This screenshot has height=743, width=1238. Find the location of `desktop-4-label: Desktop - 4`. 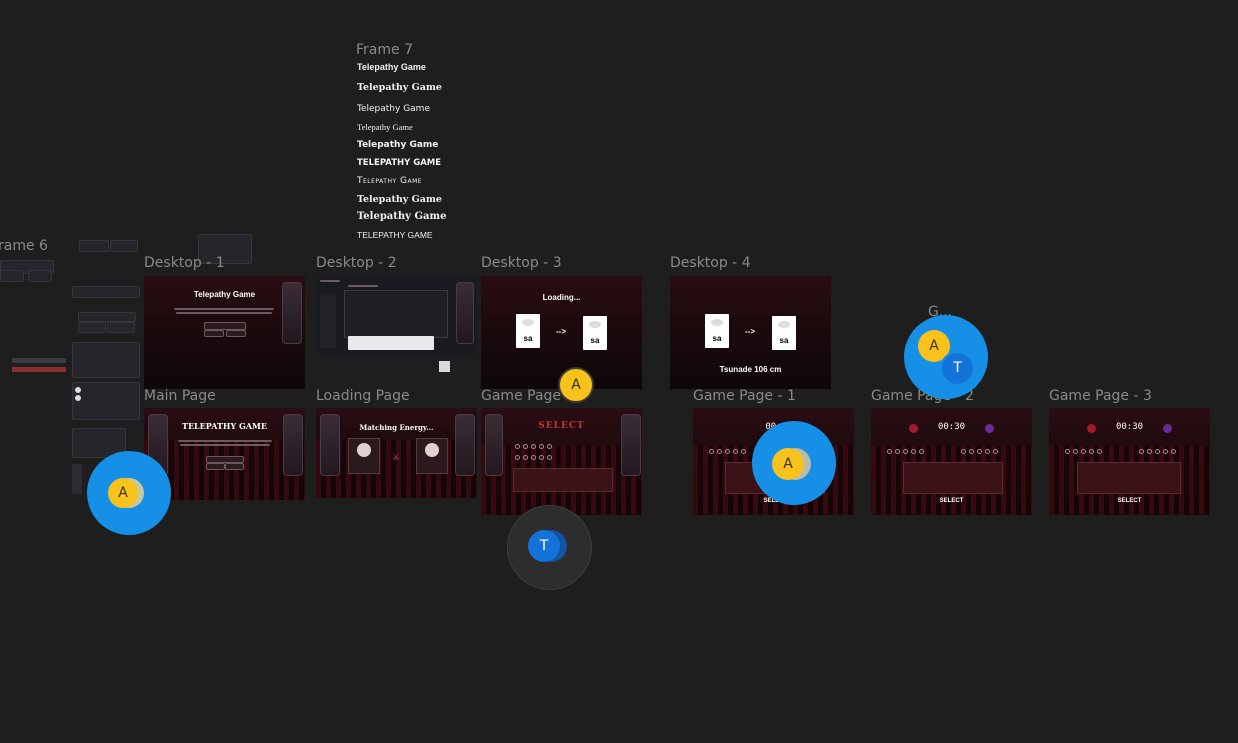

desktop-4-label: Desktop - 4 is located at coordinates (710, 263).